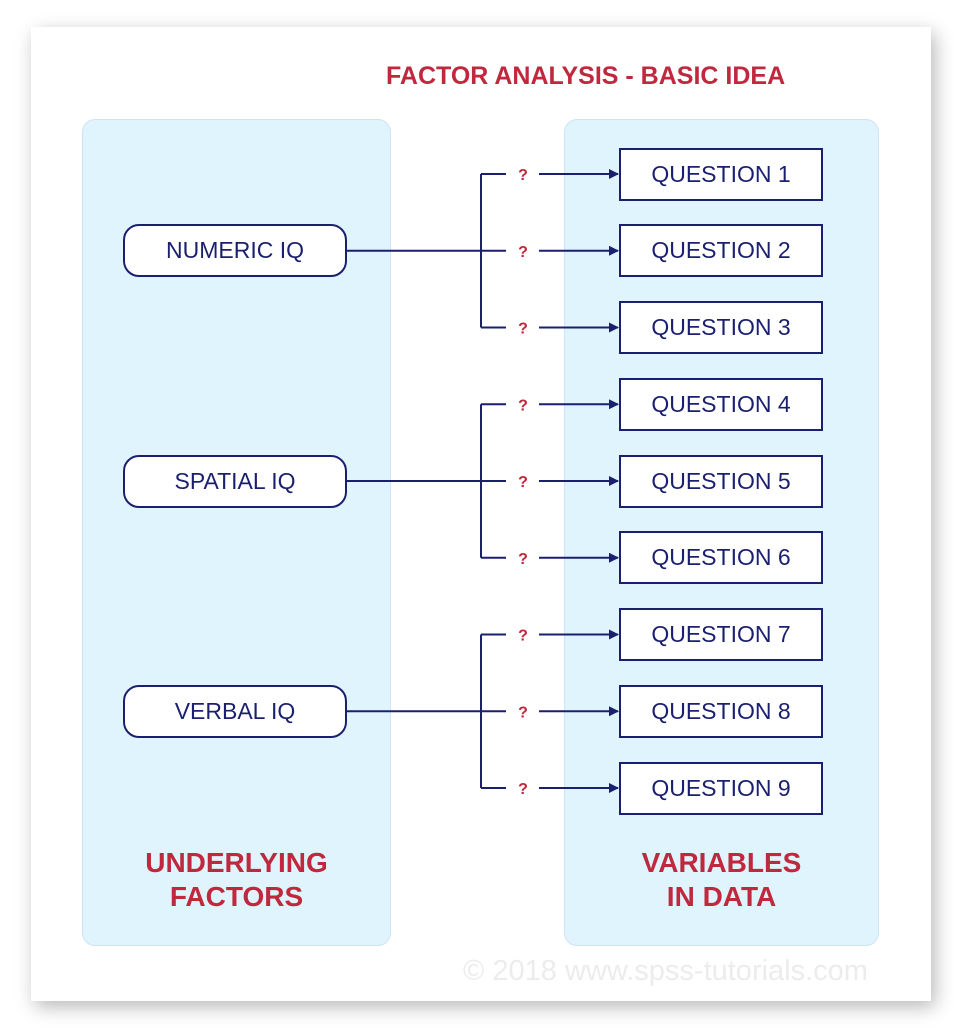 The width and height of the screenshot is (954, 1036). Describe the element at coordinates (235, 251) in the screenshot. I see `factor-box: NUMERIC IQ` at that location.